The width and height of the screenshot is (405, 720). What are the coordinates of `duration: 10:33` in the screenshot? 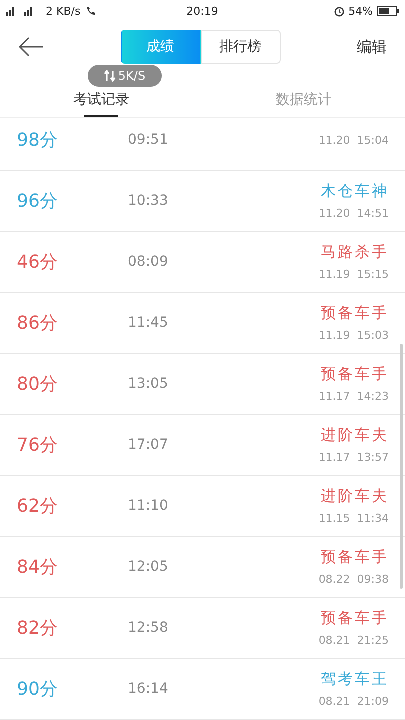 It's located at (149, 201).